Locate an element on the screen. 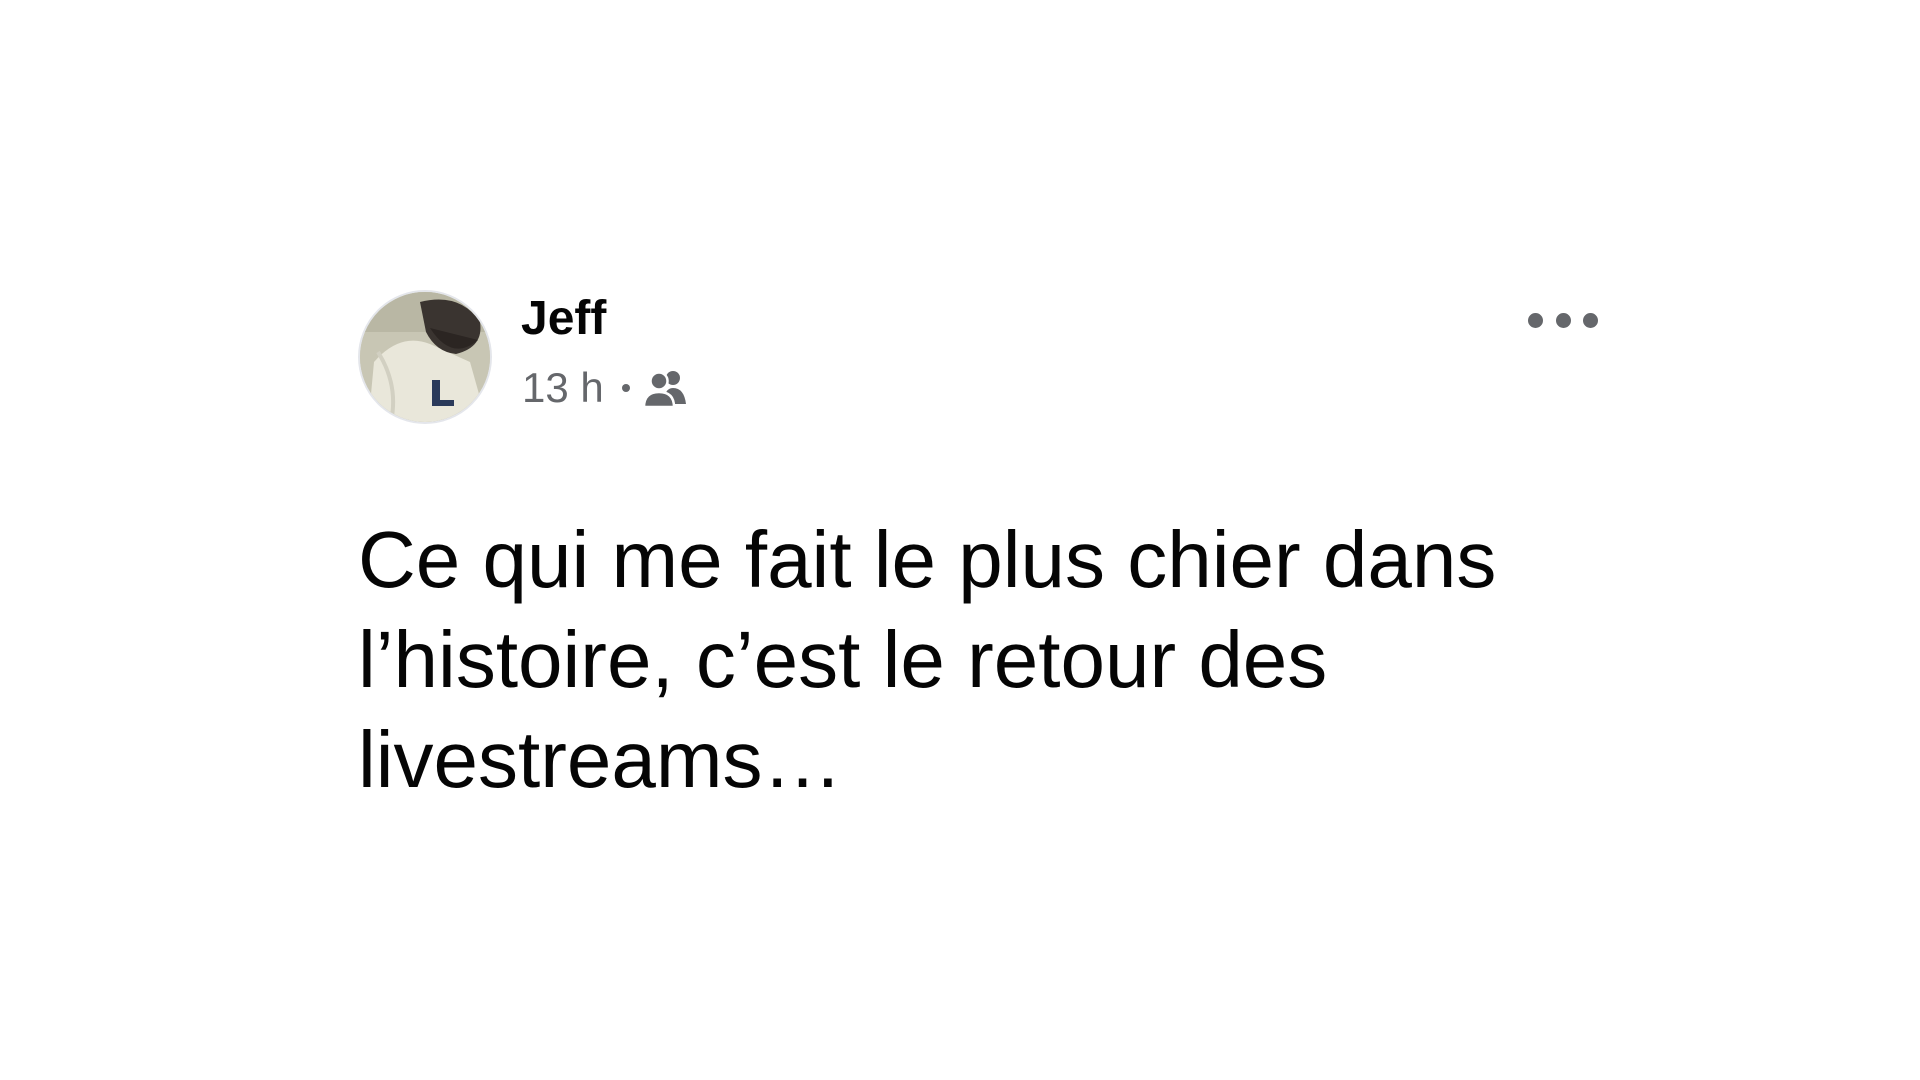  avatar-photo-icon is located at coordinates (425, 357).